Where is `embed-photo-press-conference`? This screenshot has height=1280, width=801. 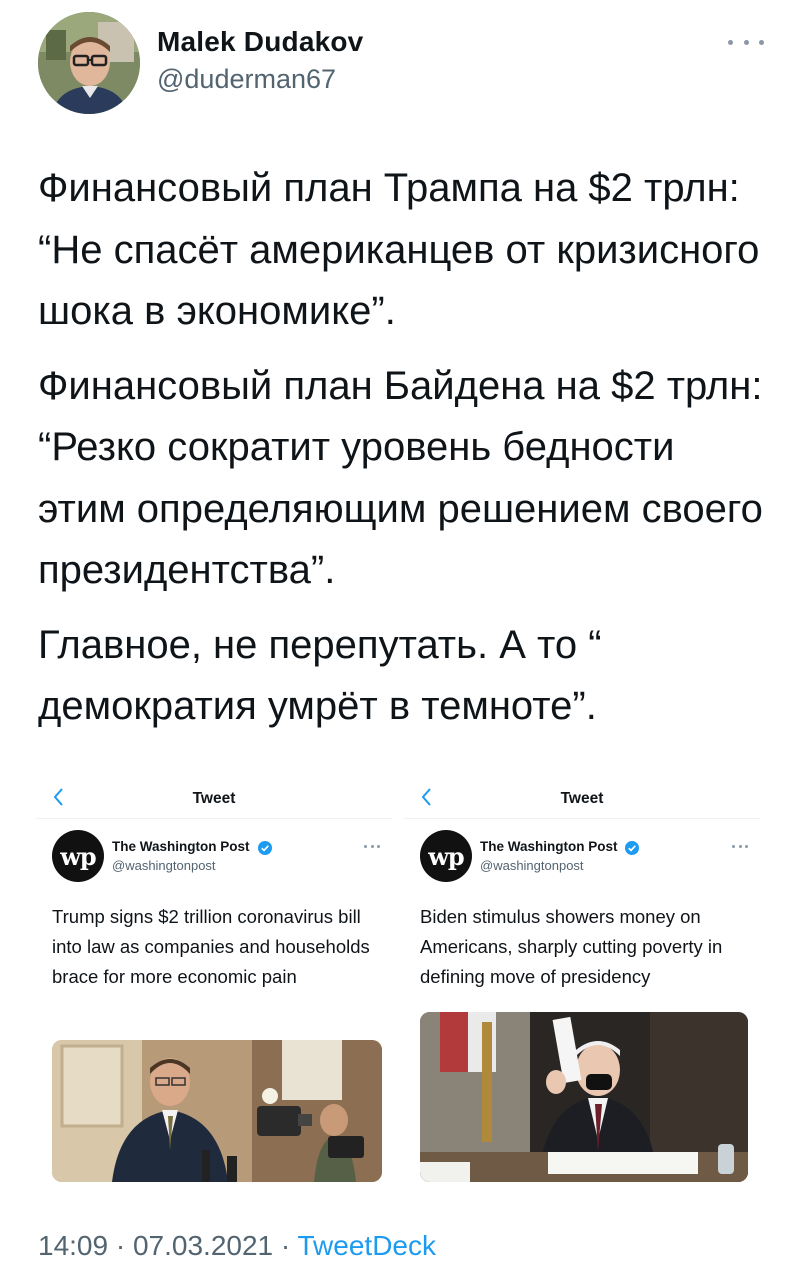 embed-photo-press-conference is located at coordinates (217, 1111).